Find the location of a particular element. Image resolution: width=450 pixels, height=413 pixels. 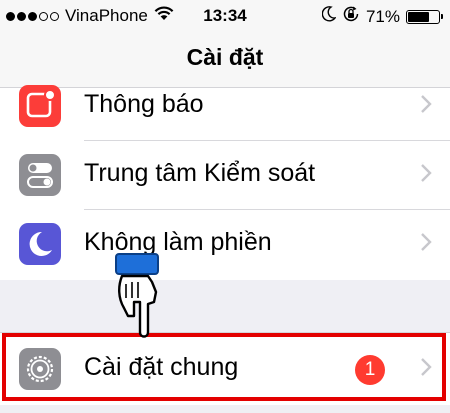

general-gear-icon is located at coordinates (40, 369).